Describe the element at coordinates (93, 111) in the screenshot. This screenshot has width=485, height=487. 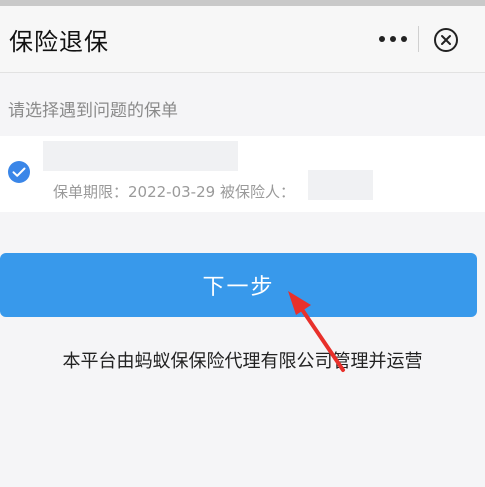
I see `section-label: 请选择遇到问题的保单` at that location.